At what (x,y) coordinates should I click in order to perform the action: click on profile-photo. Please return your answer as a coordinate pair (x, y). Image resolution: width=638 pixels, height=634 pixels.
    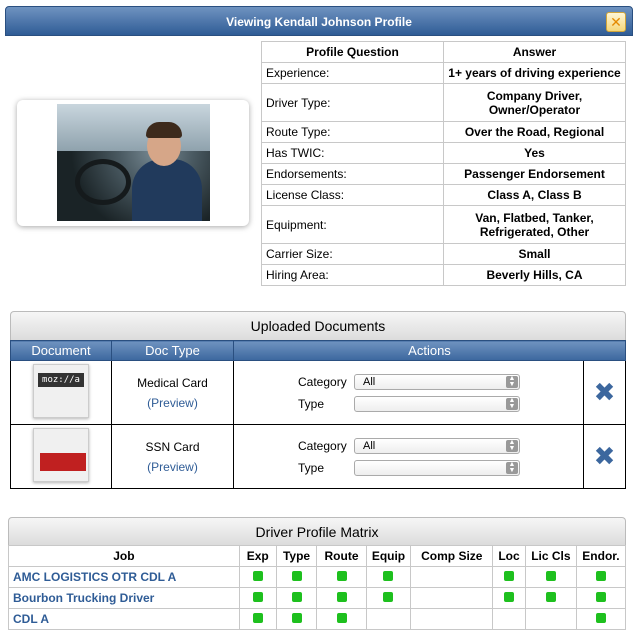
    Looking at the image, I should click on (133, 162).